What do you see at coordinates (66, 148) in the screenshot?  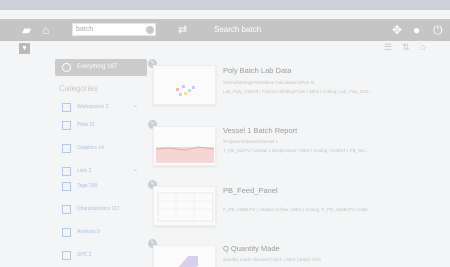 I see `graphic-icon` at bounding box center [66, 148].